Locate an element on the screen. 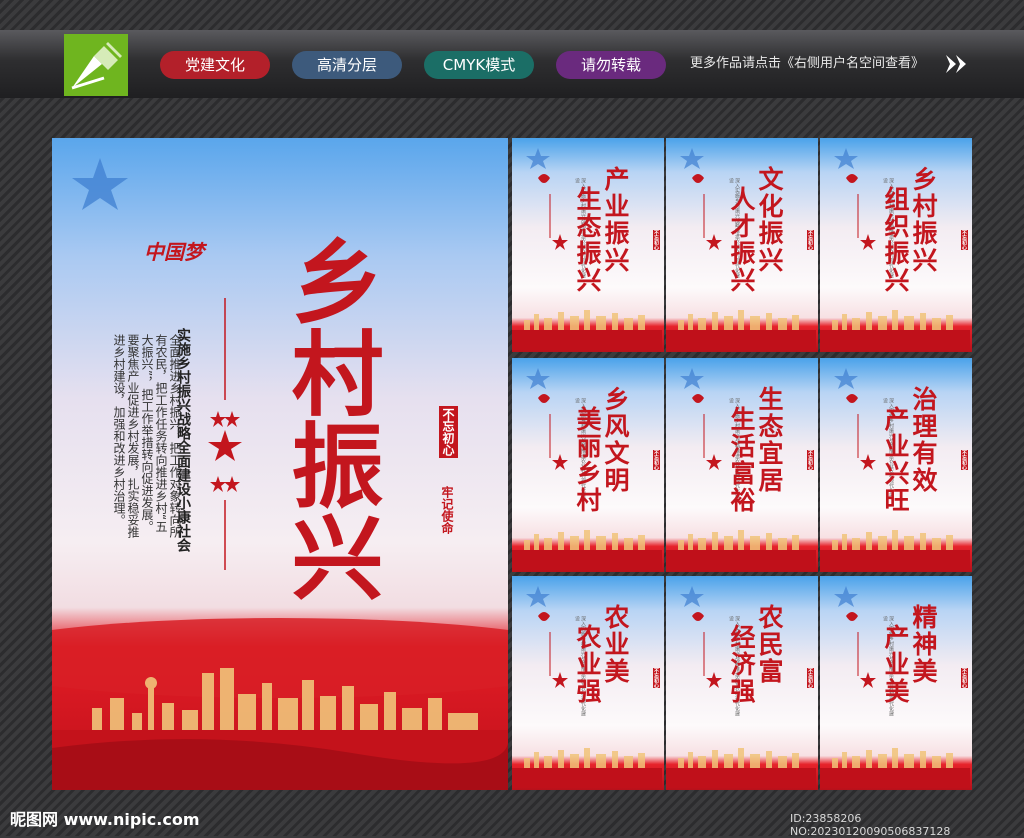  small-poster-4: 深入实施乡村振兴战略推进农业农村现代化建设 乡风文明 美丽乡村 不忘初心 is located at coordinates (588, 465).